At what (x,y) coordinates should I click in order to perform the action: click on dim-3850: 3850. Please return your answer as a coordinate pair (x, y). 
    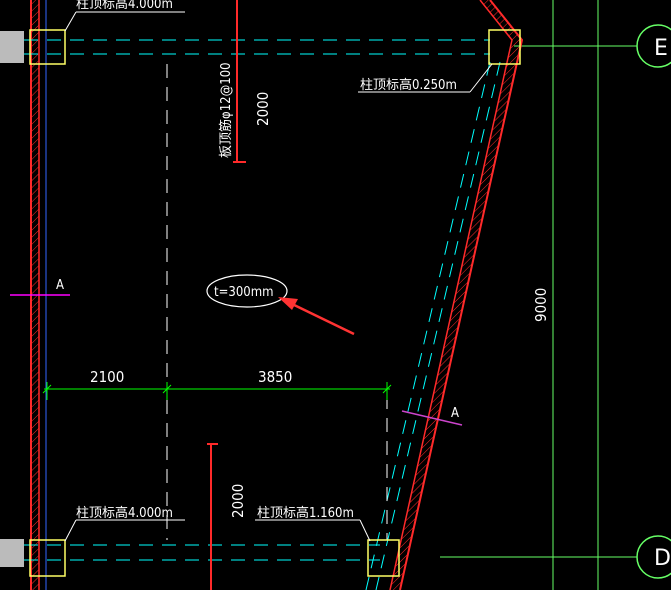
    Looking at the image, I should click on (275, 377).